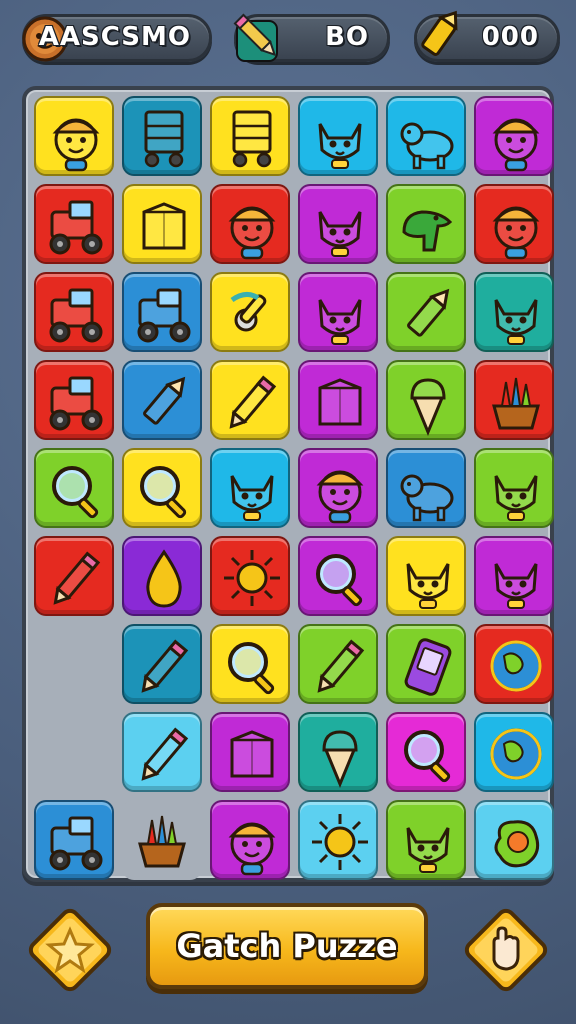 Image resolution: width=576 pixels, height=1024 pixels. I want to click on tile-r2-c4, so click(426, 312).